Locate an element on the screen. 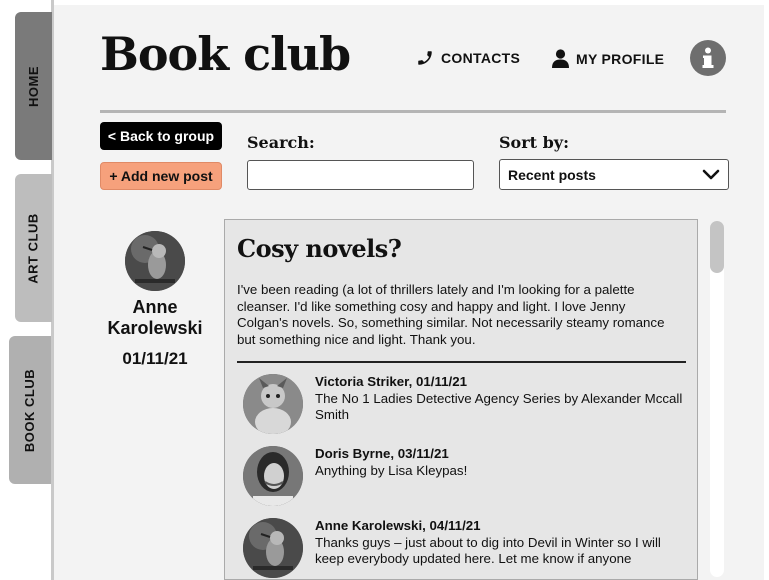  tab-art-club-label: ART CLUB is located at coordinates (33, 248).